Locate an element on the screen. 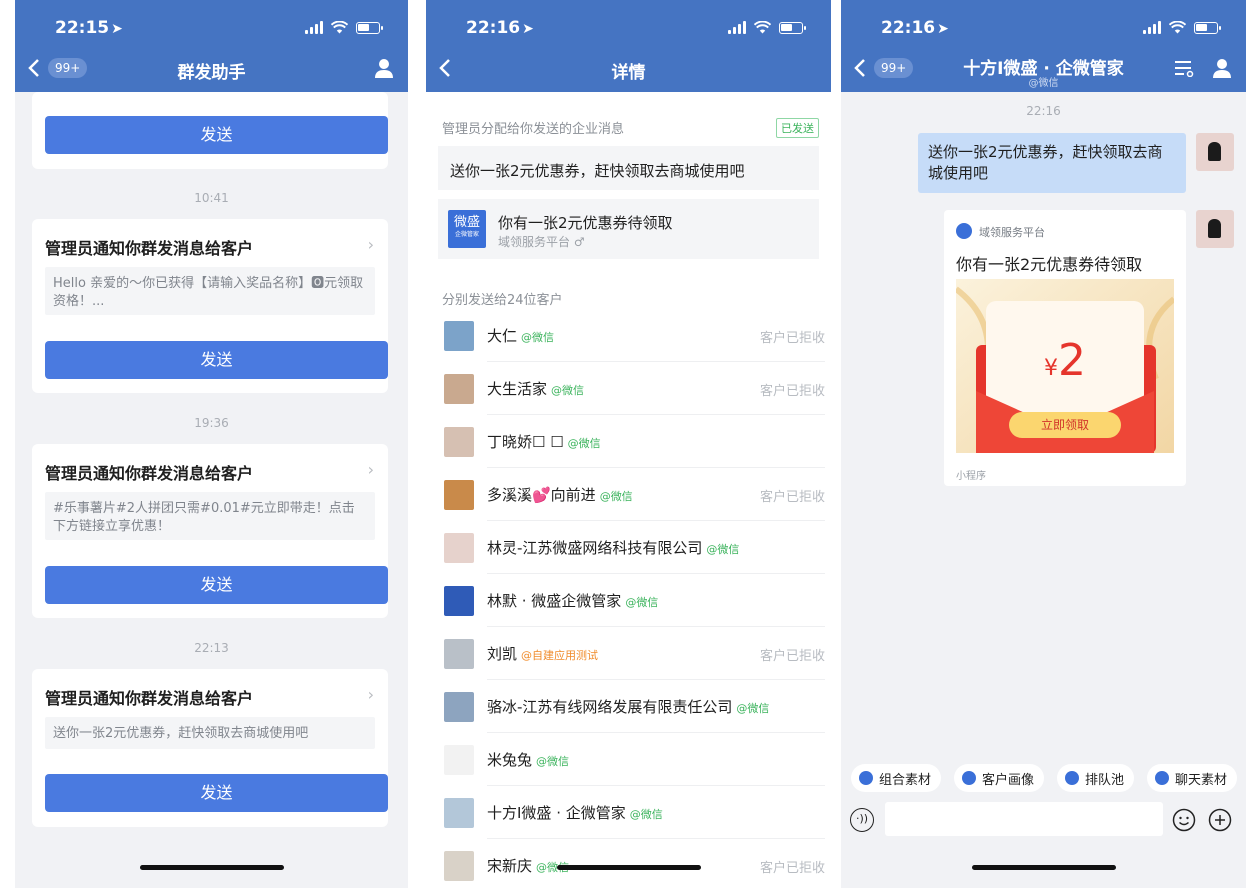 The width and height of the screenshot is (1254, 888). section-label: 管理员分配给你发送的企业消息 is located at coordinates (533, 129).